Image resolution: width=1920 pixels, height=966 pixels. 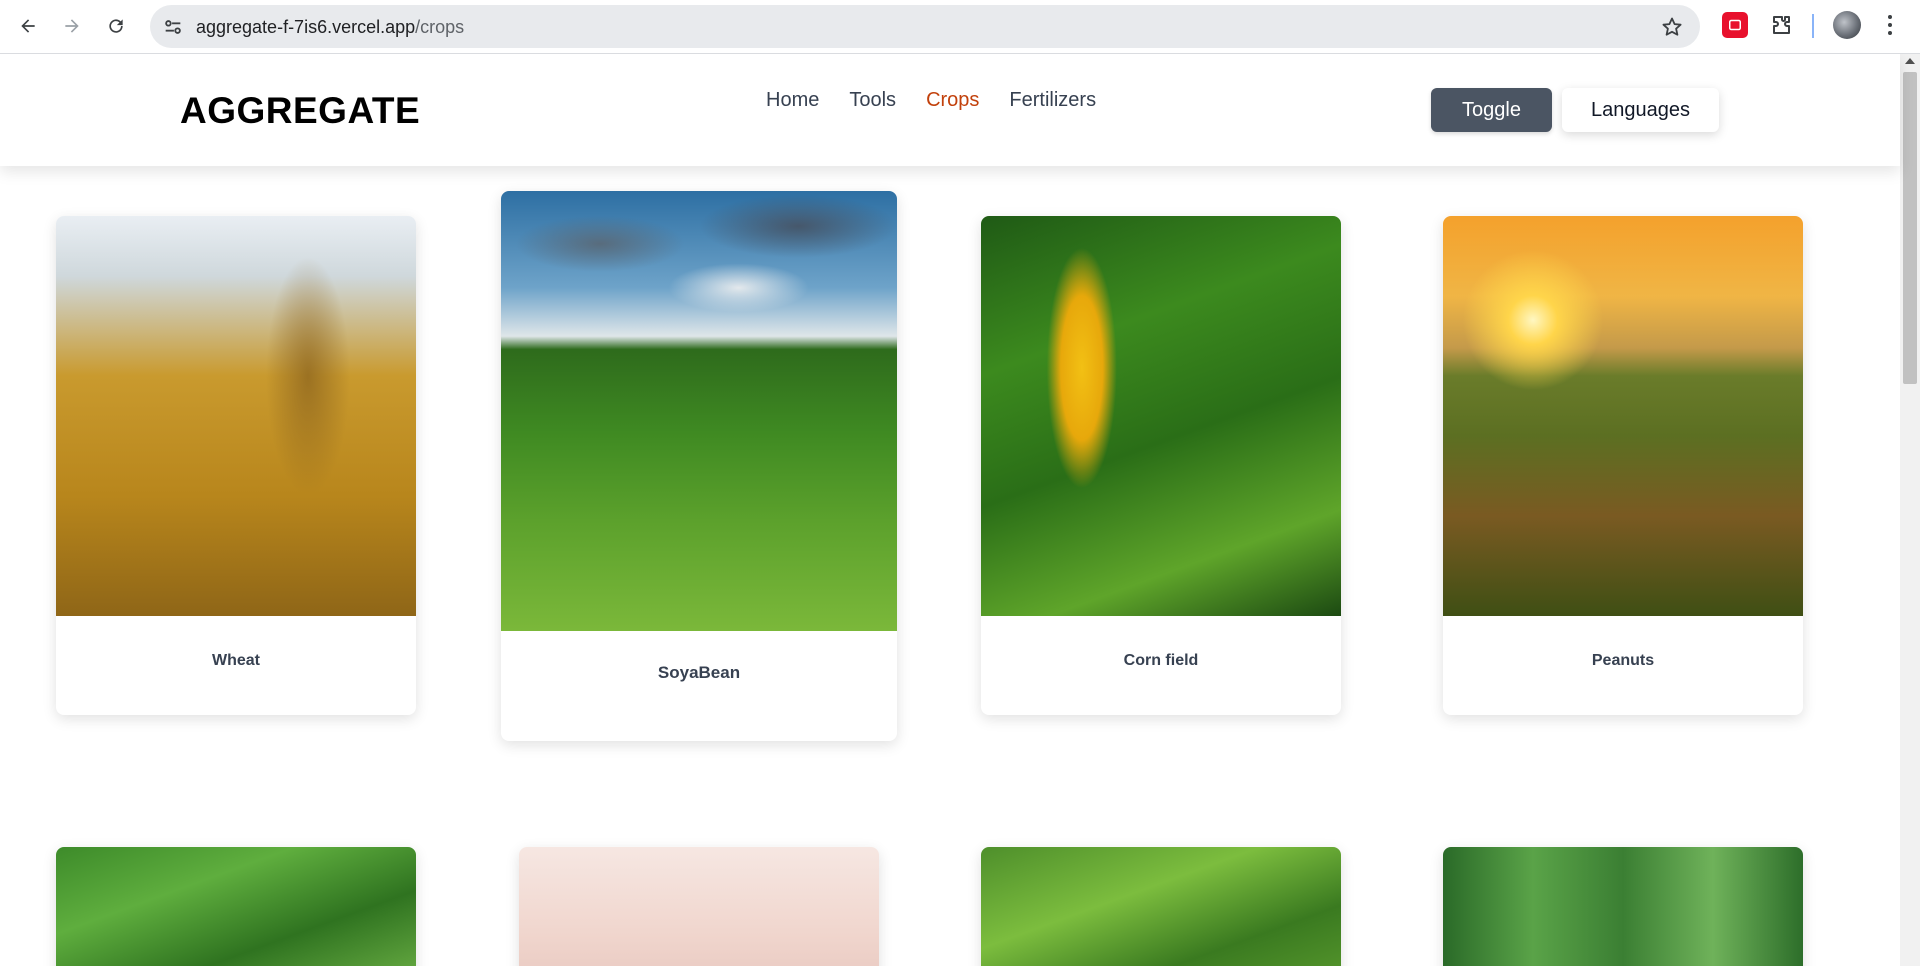 What do you see at coordinates (872, 100) in the screenshot?
I see `nav-tools: Tools` at bounding box center [872, 100].